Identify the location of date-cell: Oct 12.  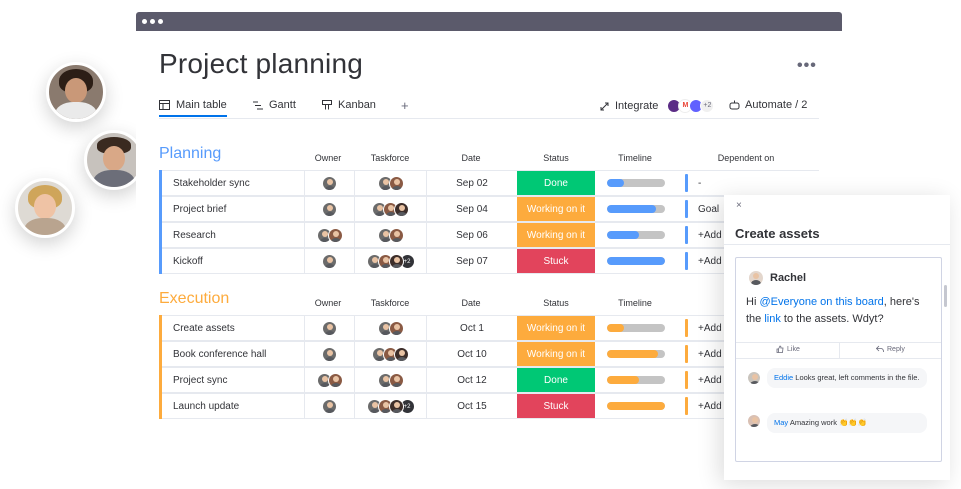
(471, 380).